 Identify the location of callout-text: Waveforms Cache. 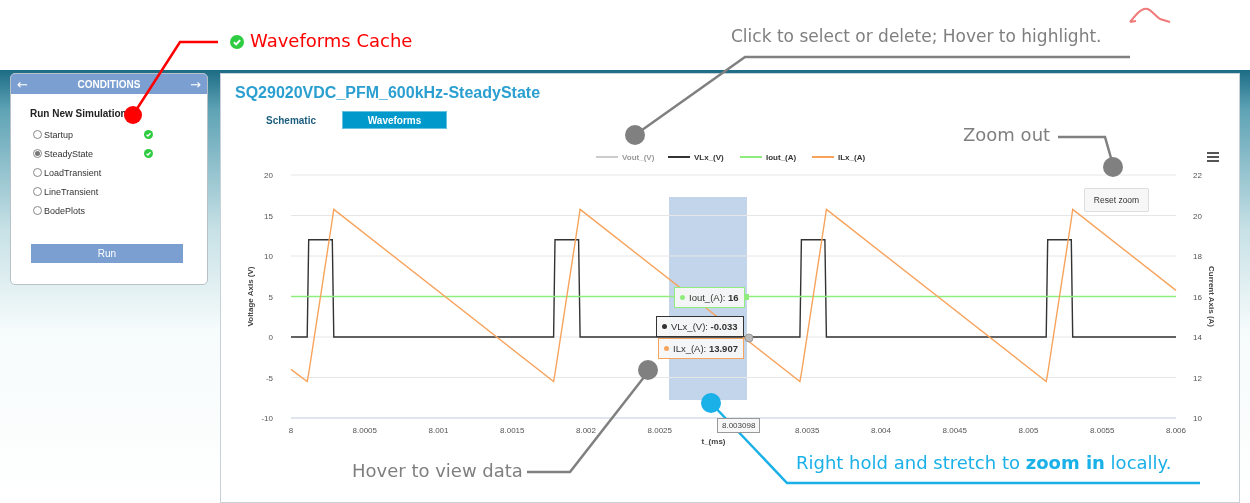
(331, 40).